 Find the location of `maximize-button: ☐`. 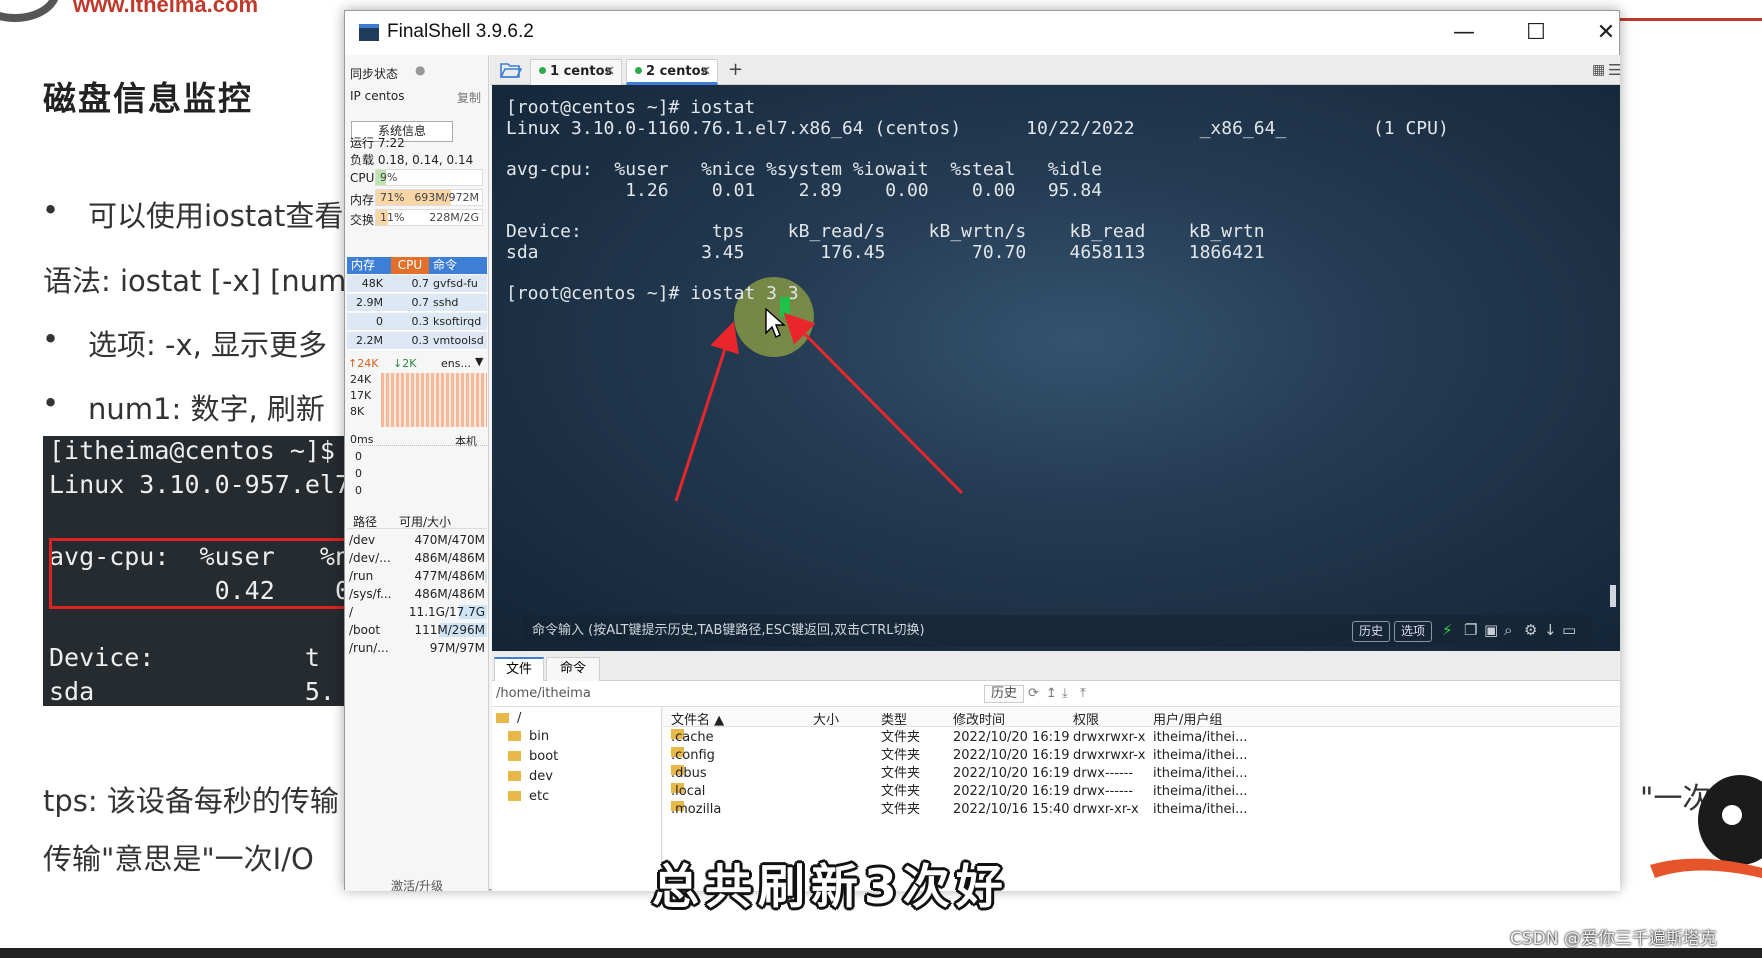

maximize-button: ☐ is located at coordinates (1536, 33).